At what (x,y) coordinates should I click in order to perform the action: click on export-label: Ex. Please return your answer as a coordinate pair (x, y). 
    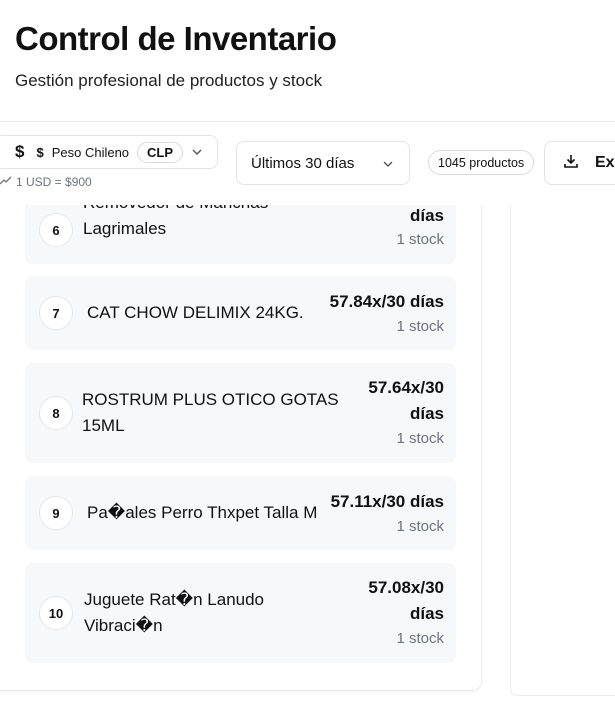
    Looking at the image, I should click on (605, 162).